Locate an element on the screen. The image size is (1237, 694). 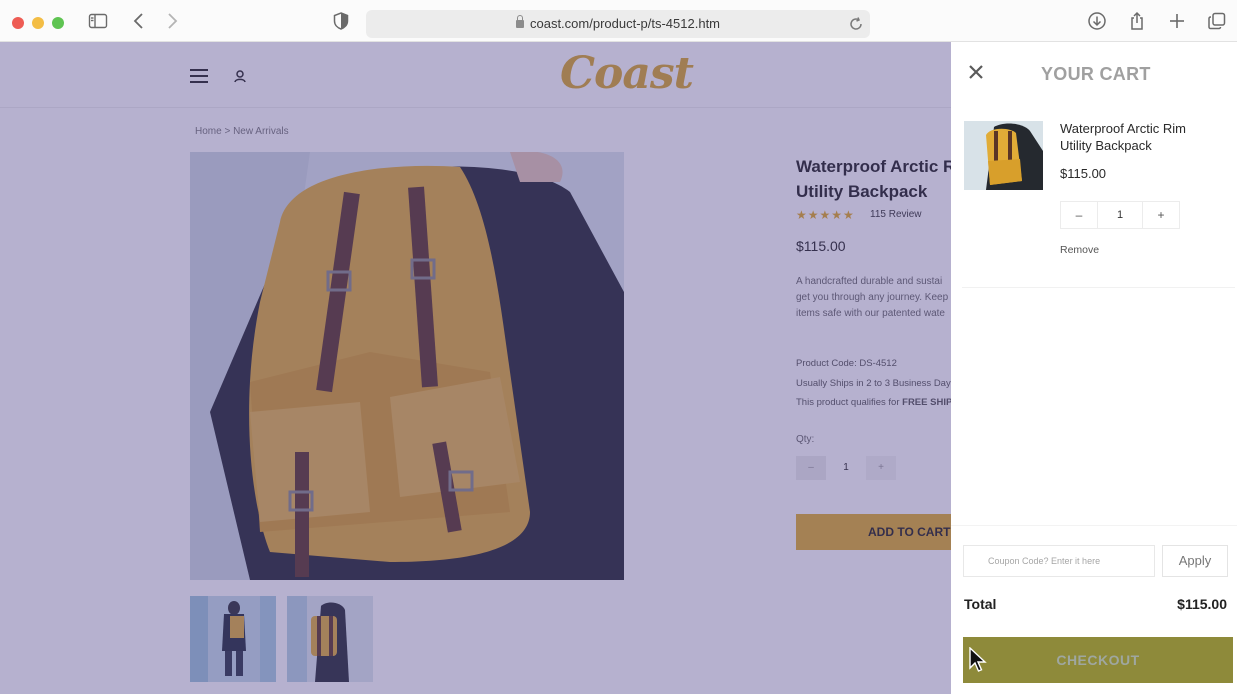
browser-toolbar: coast.com/product-p/ts-4512.htm is located at coordinates (618, 21).